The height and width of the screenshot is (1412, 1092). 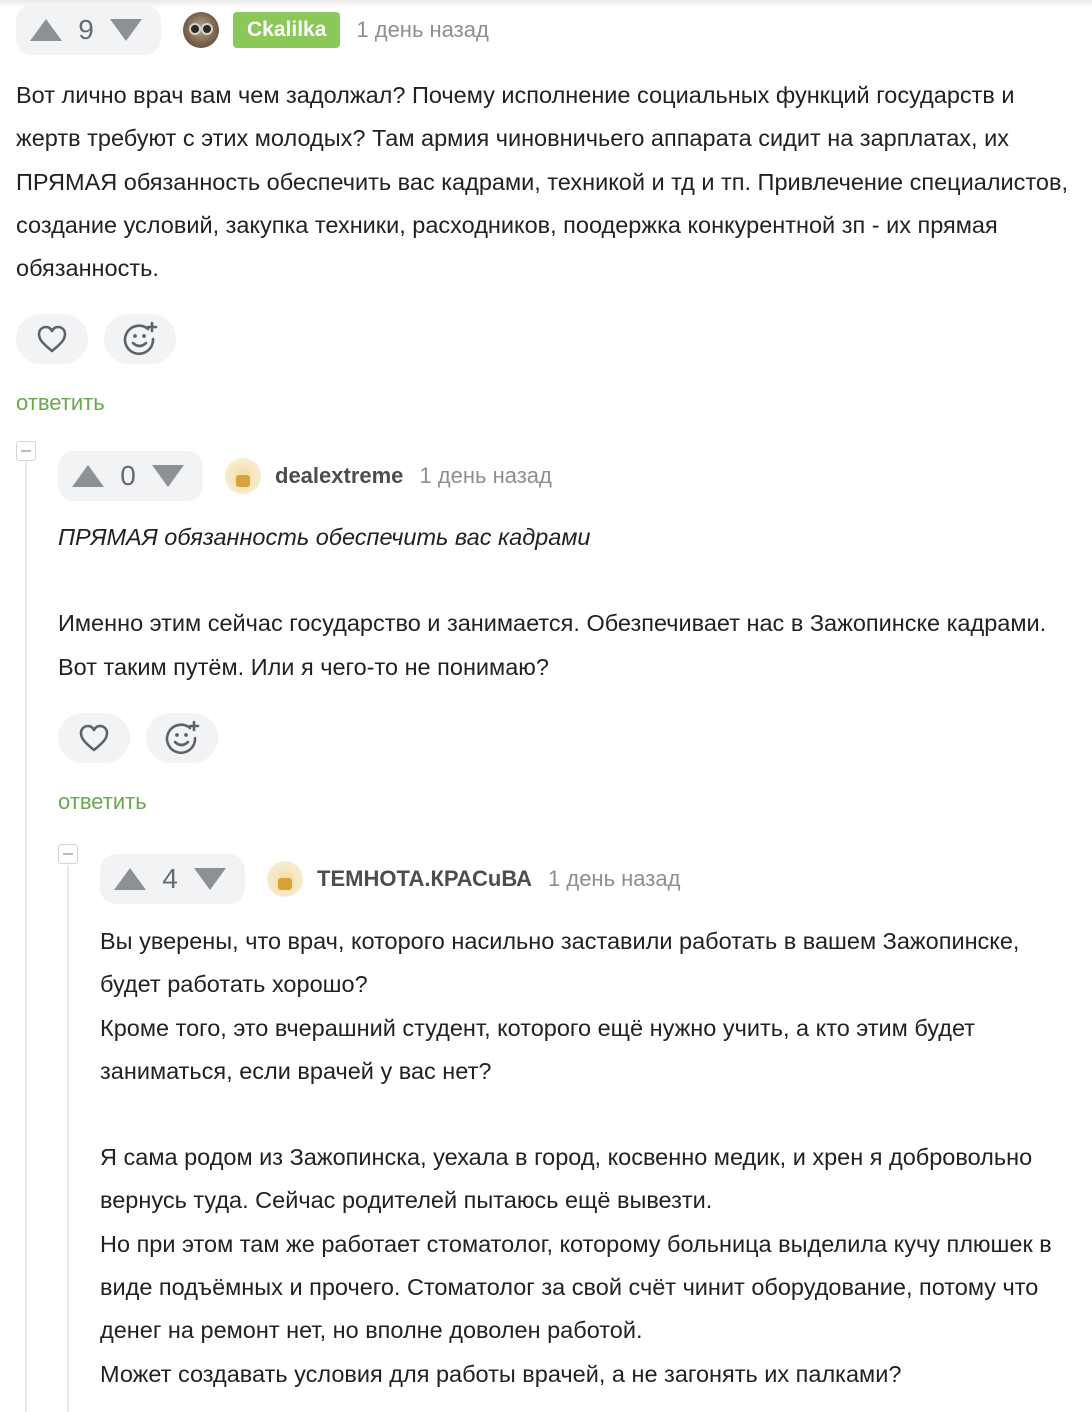 I want to click on vote-box: 4, so click(x=172, y=879).